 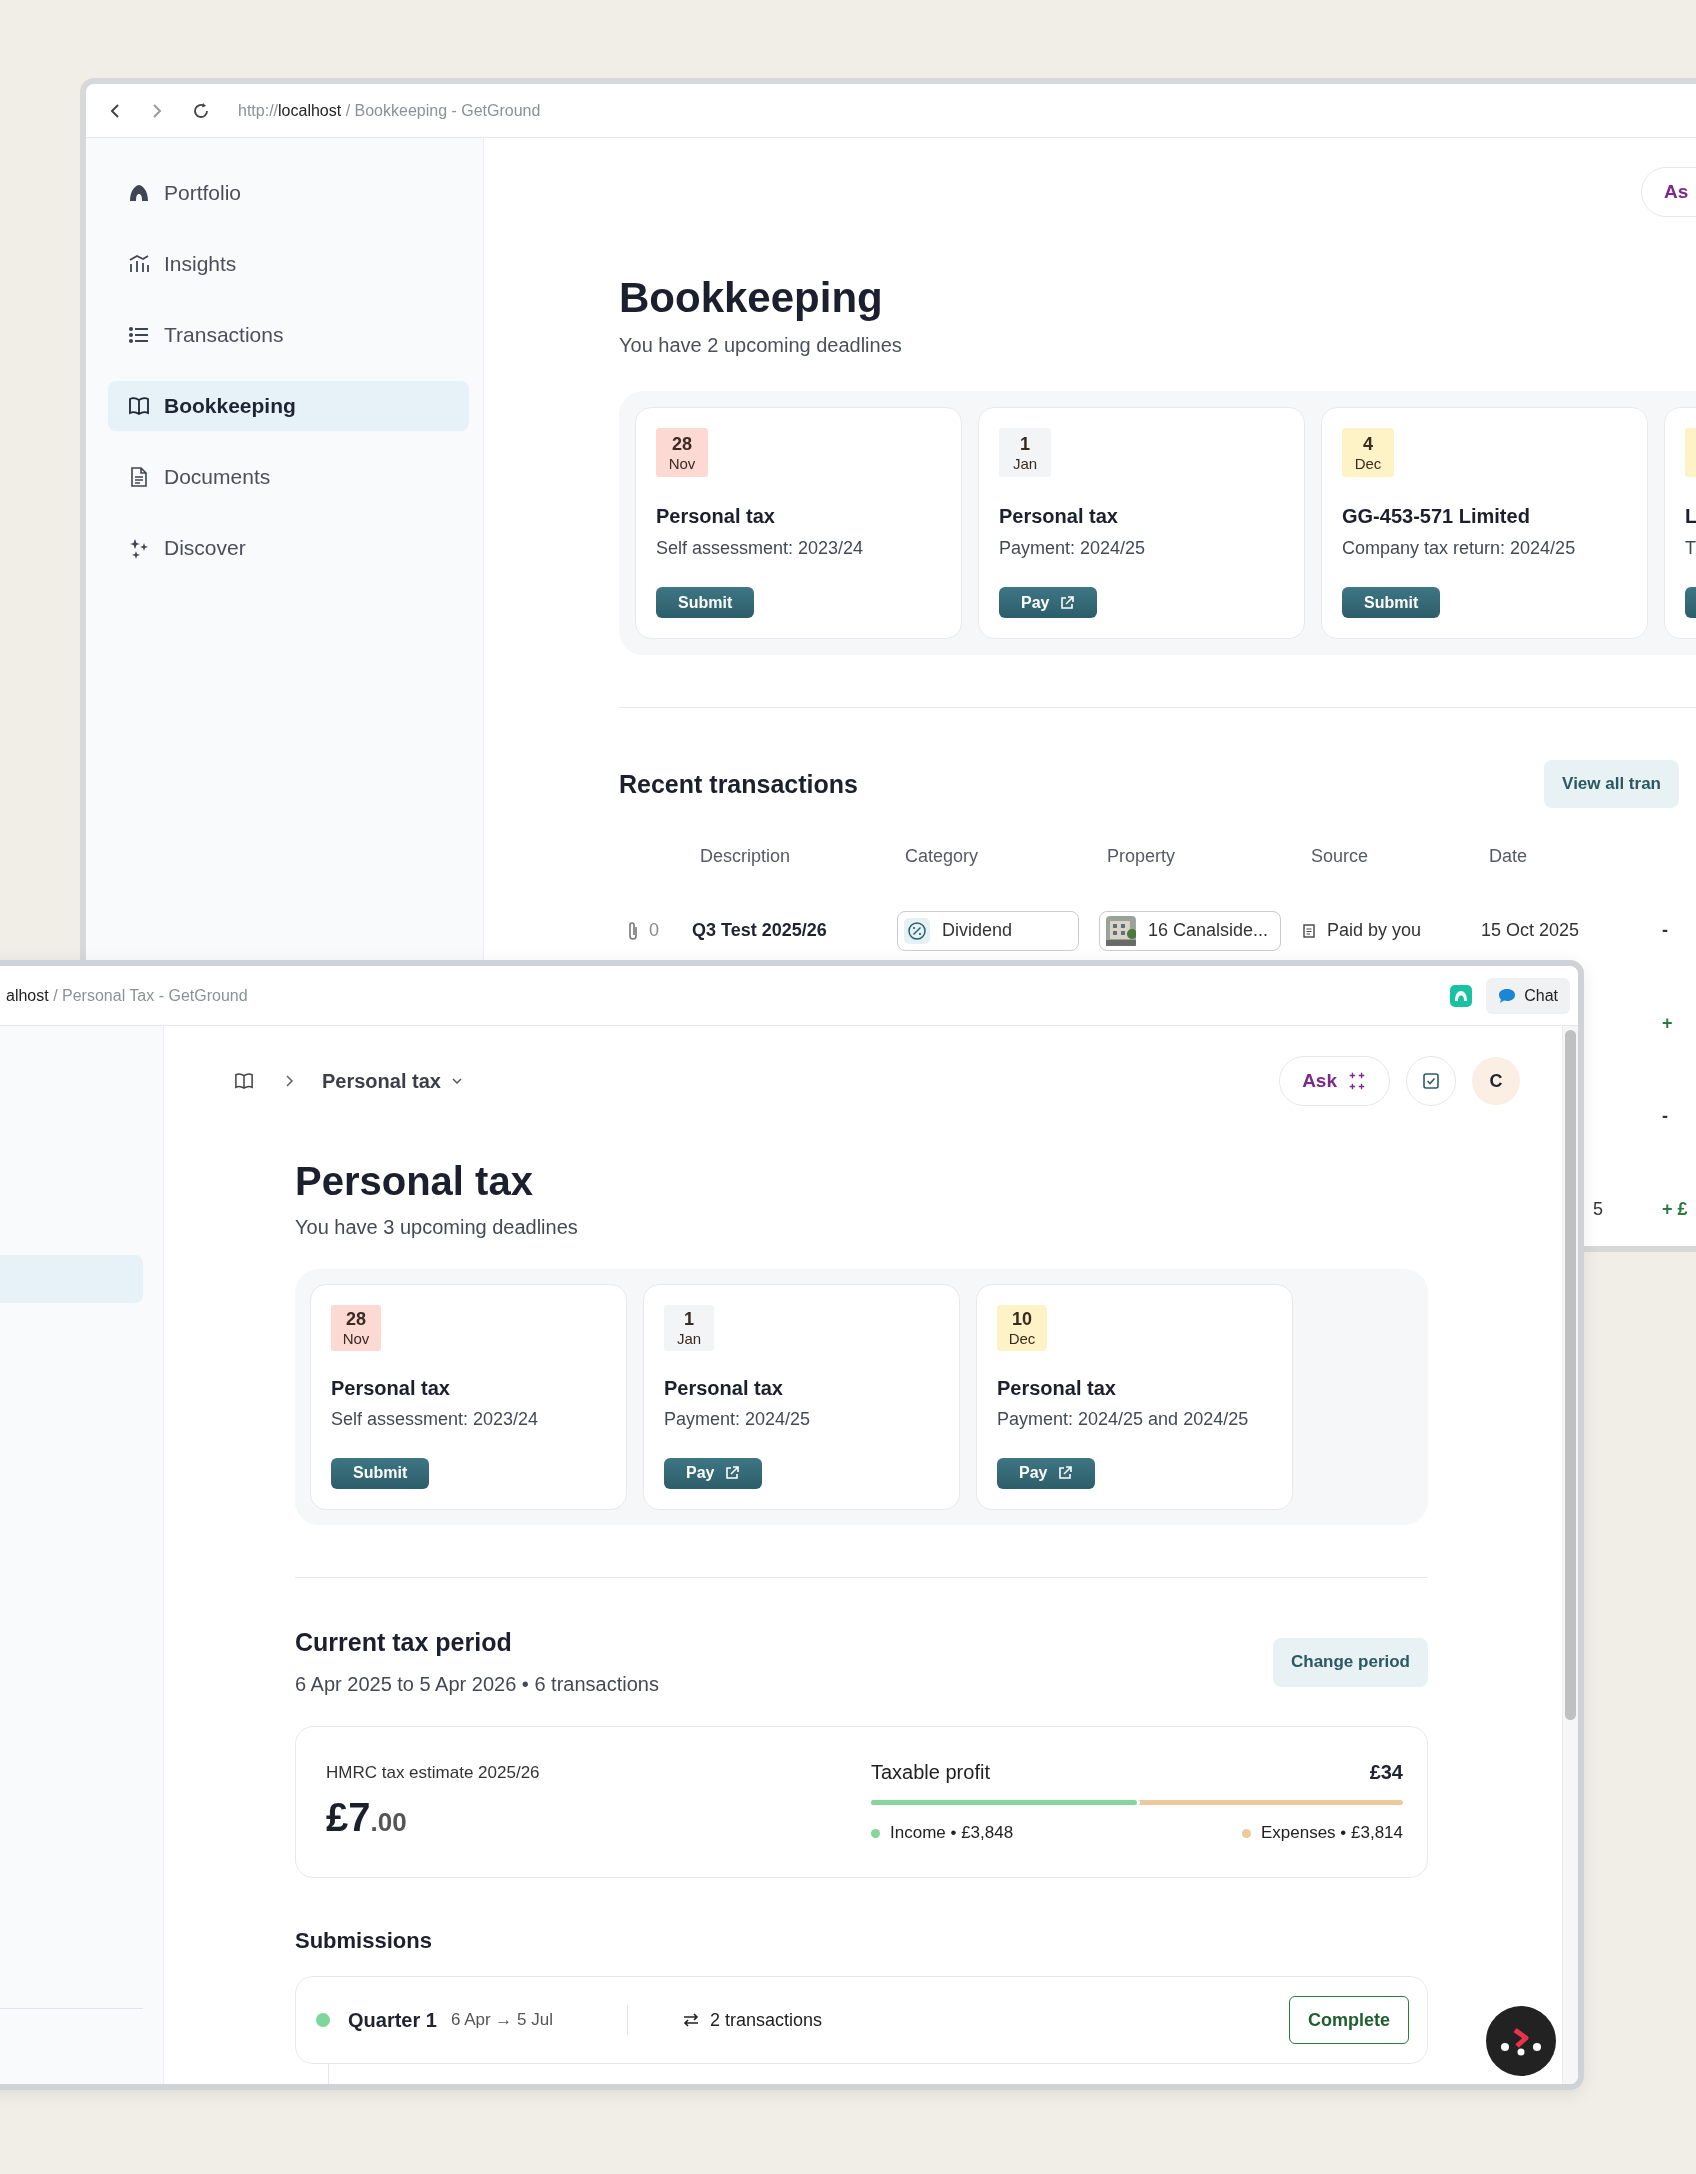 What do you see at coordinates (1598, 1209) in the screenshot?
I see `table-cell: 5` at bounding box center [1598, 1209].